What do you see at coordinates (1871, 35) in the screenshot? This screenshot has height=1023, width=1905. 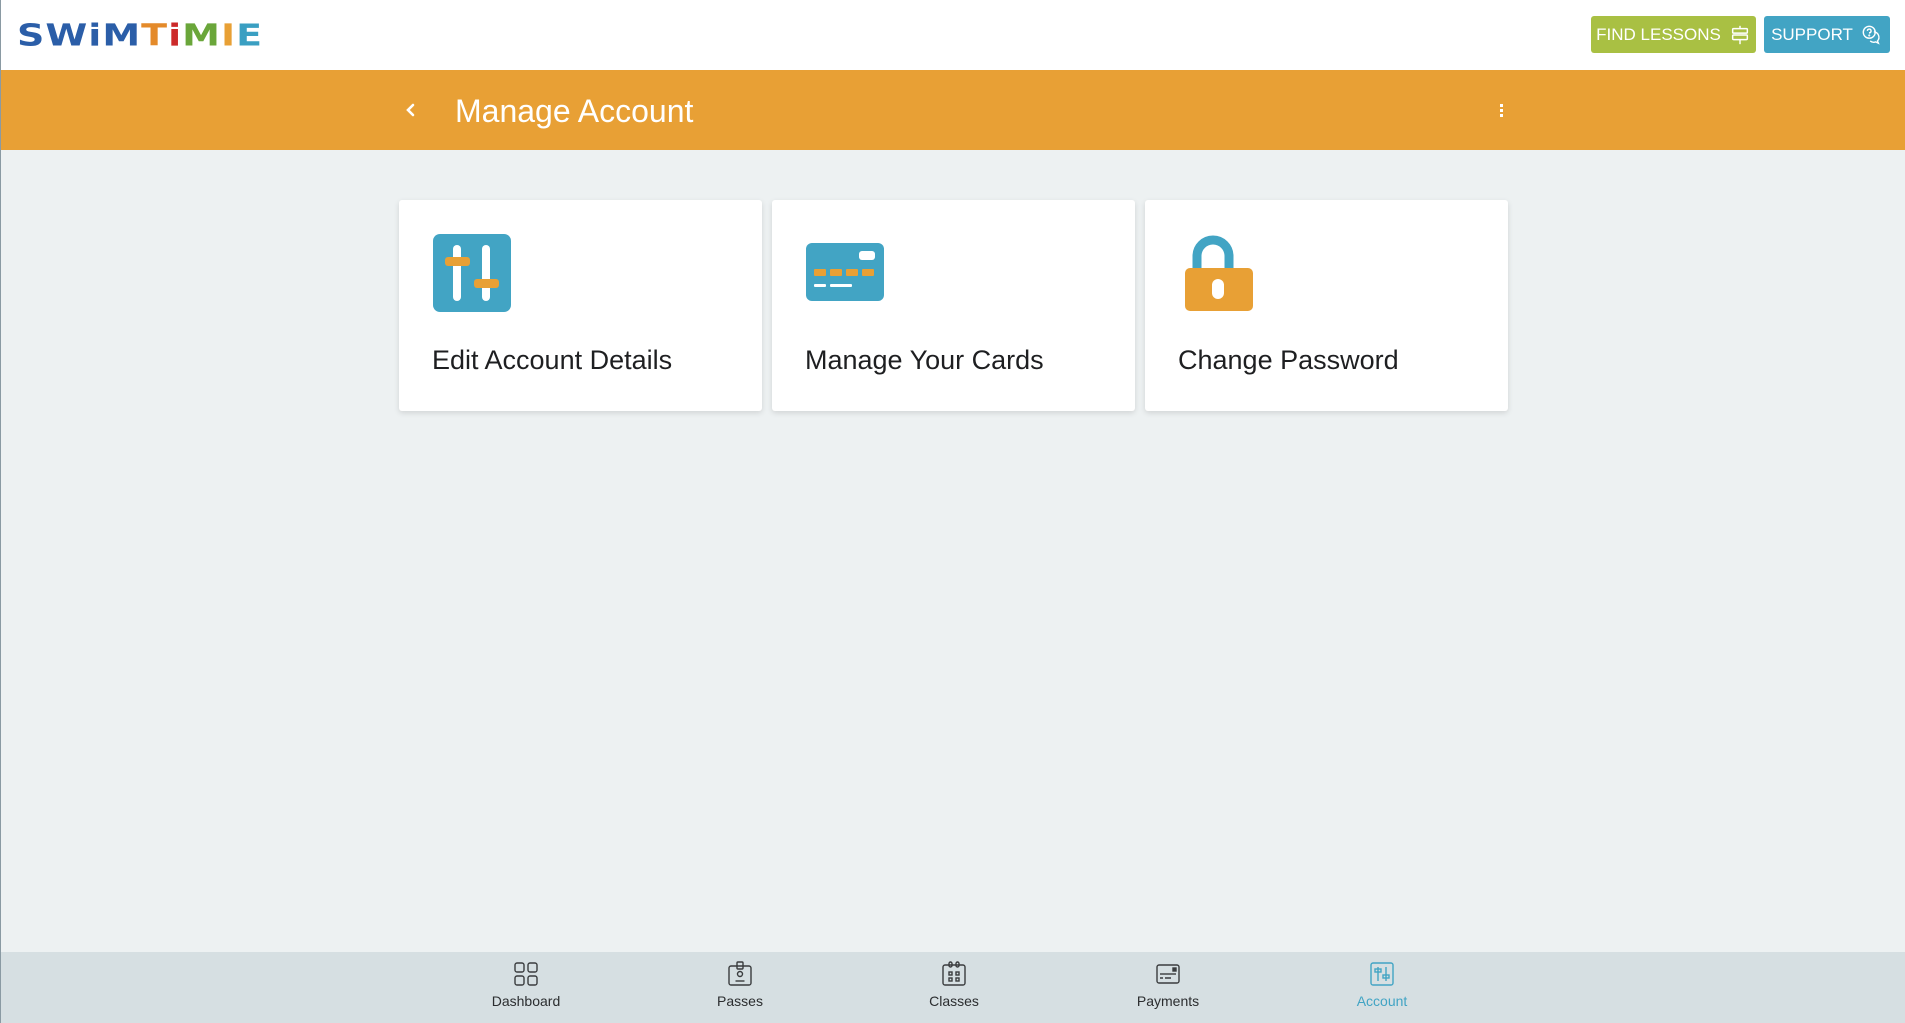 I see `help-chat-icon` at bounding box center [1871, 35].